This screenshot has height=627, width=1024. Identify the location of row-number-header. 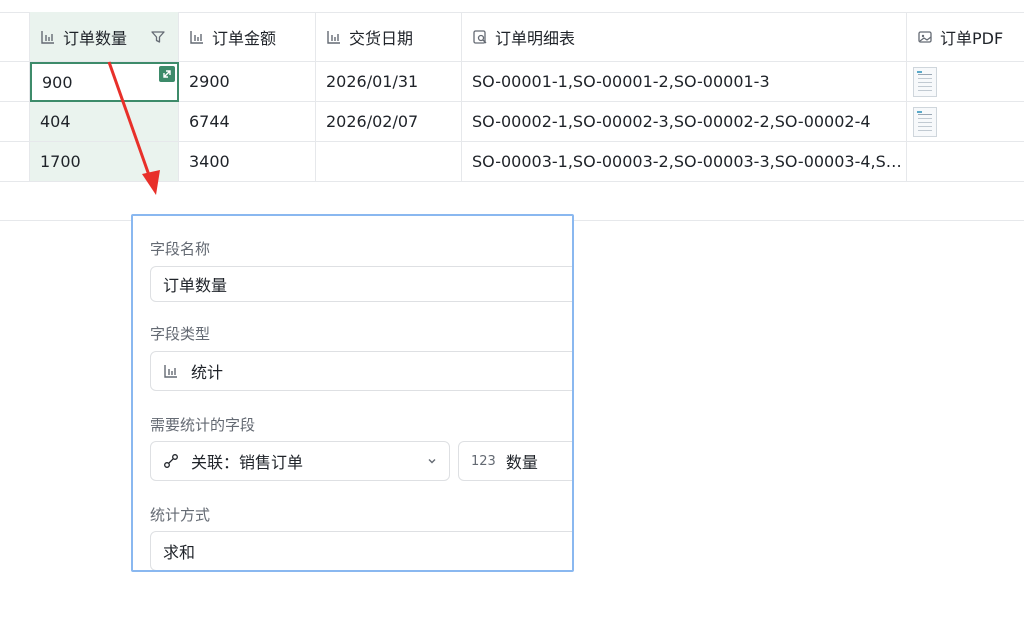
(15, 37).